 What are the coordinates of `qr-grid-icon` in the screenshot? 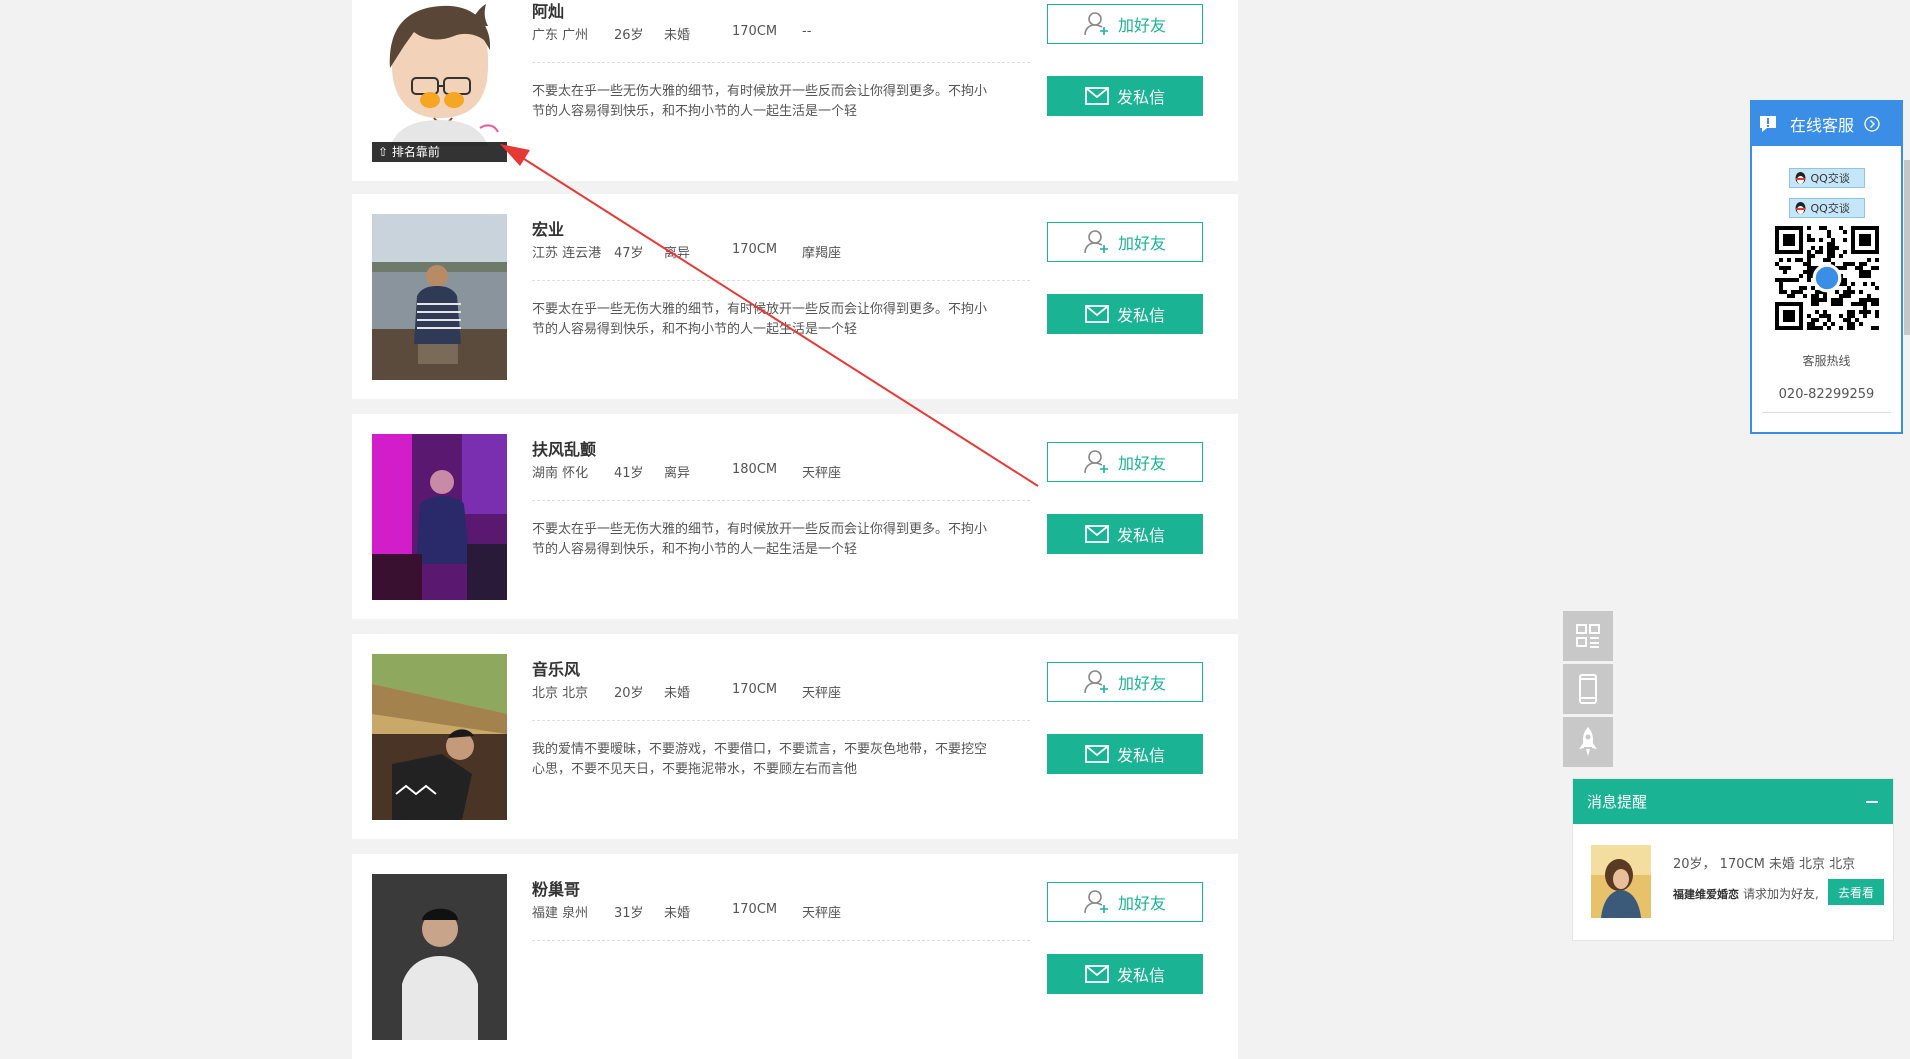 It's located at (1588, 636).